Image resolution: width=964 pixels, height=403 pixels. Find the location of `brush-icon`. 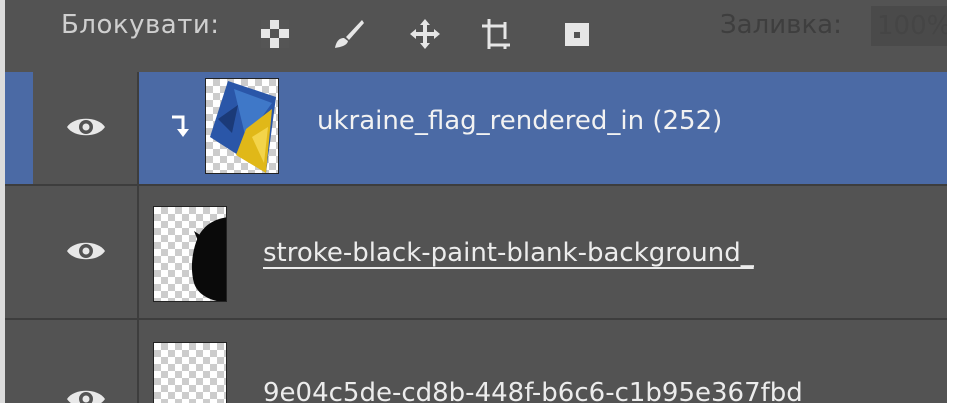

brush-icon is located at coordinates (349, 34).